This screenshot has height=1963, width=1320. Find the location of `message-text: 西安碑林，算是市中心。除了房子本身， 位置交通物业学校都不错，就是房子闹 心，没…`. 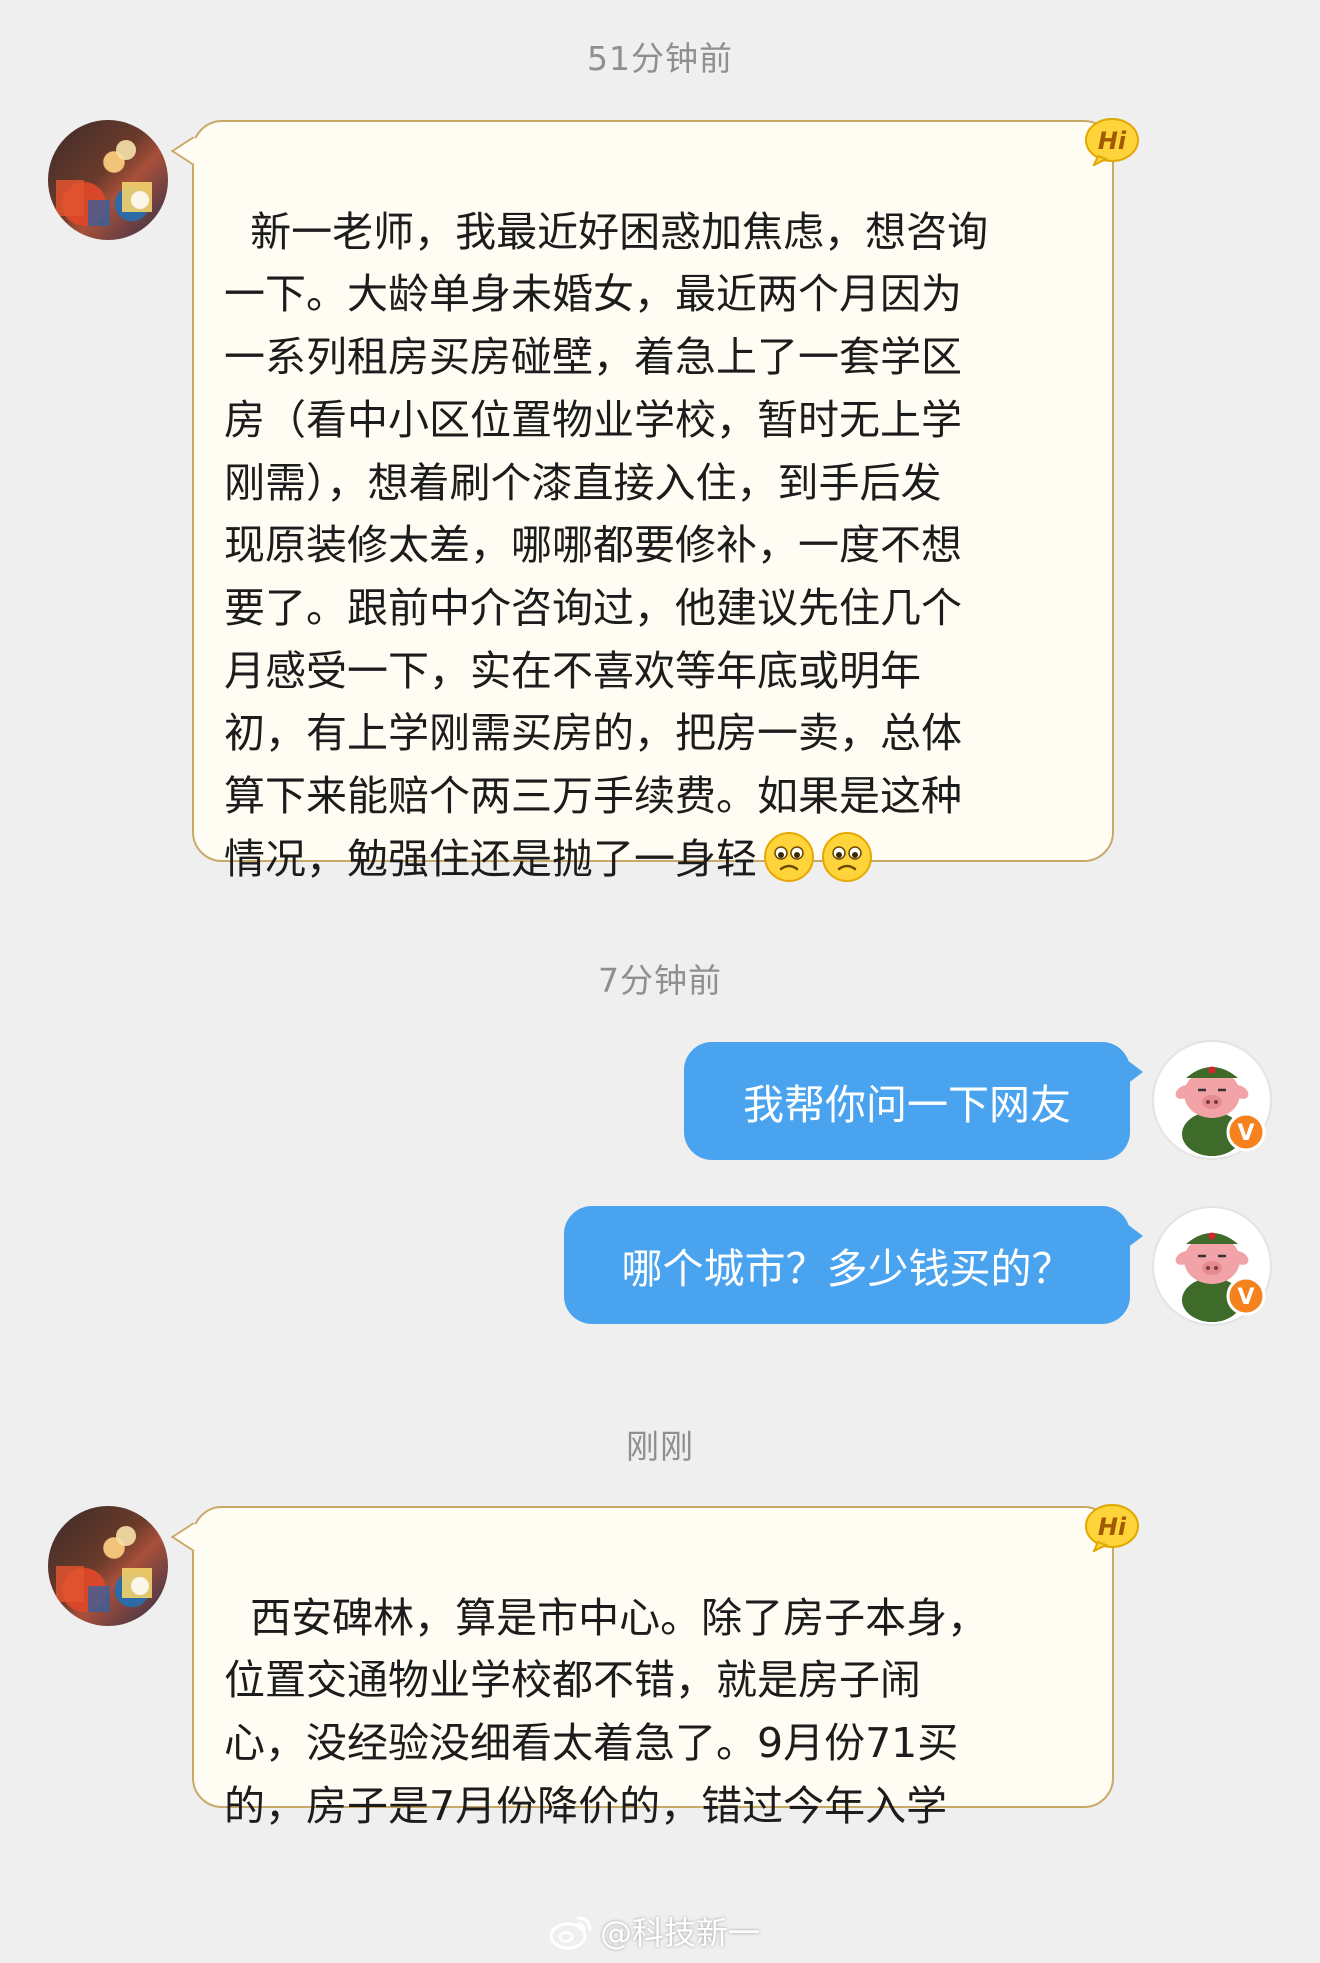

message-text: 西安碑林，算是市中心。除了房子本身， 位置交通物业学校都不错，就是房子闹 心，没… is located at coordinates (606, 1711).